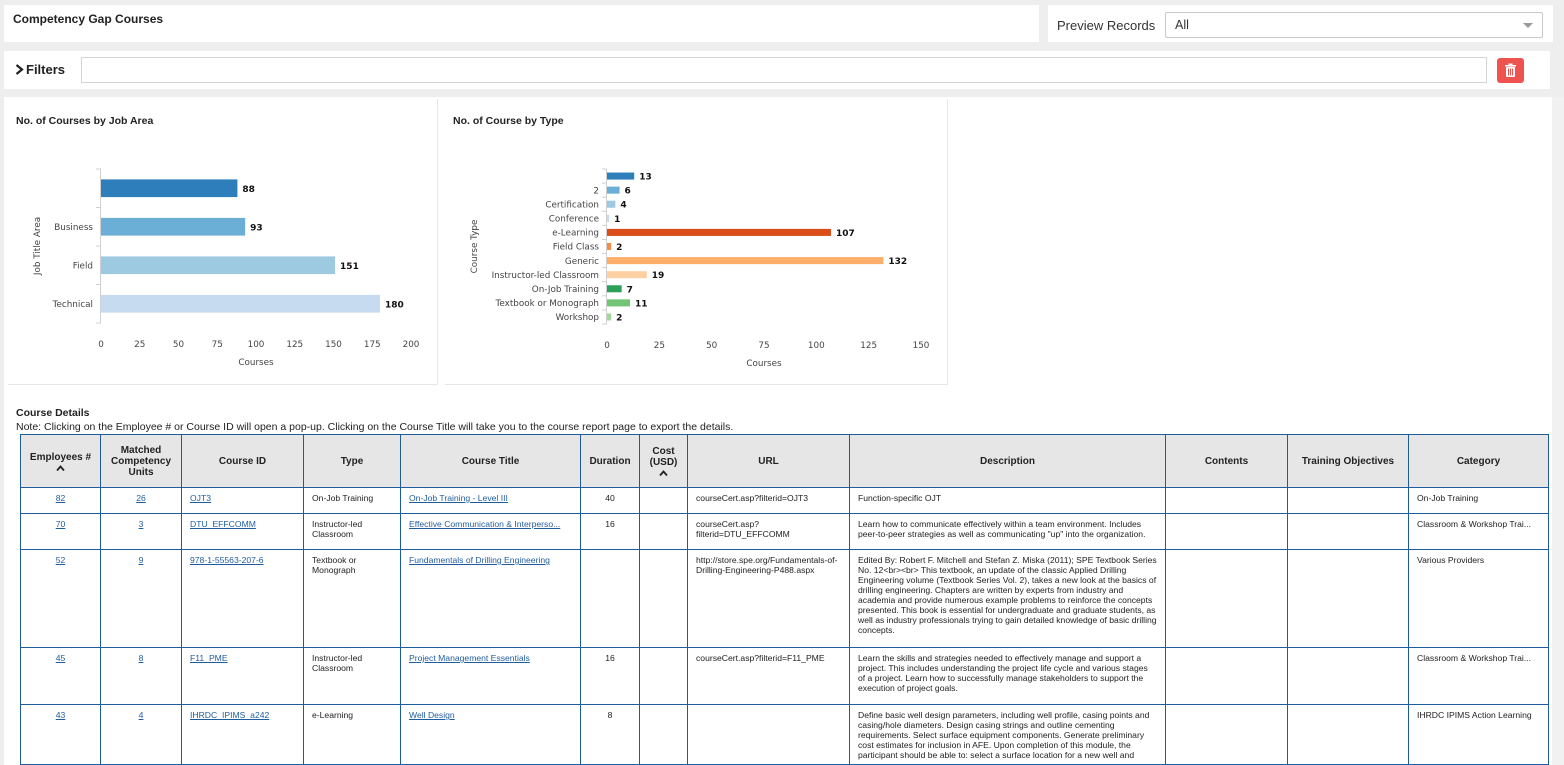 This screenshot has height=765, width=1564. Describe the element at coordinates (411, 345) in the screenshot. I see `x-tick-label: 200` at that location.